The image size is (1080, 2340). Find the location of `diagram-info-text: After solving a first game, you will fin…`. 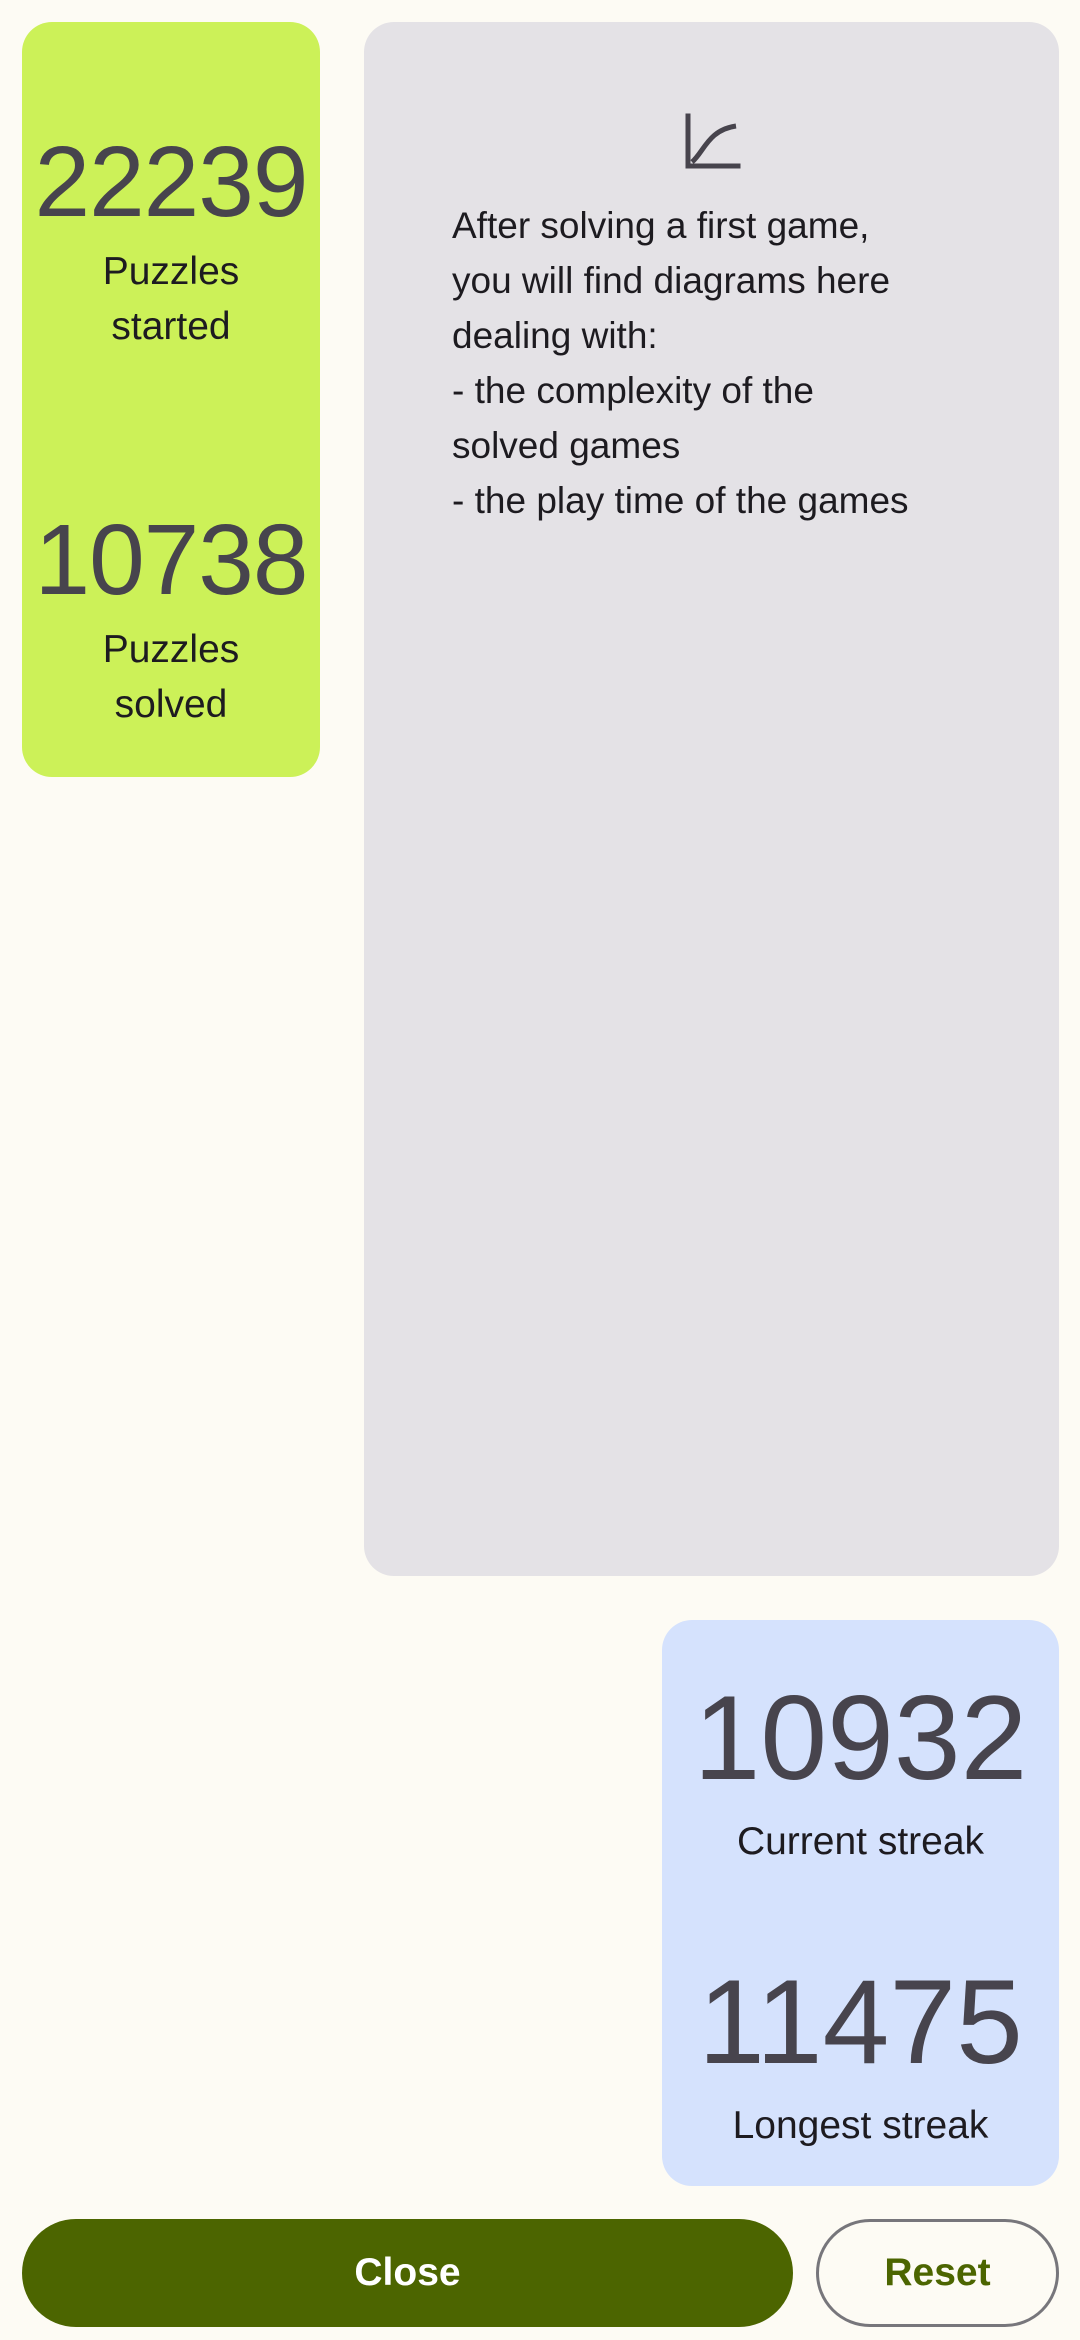

diagram-info-text: After solving a first game, you will fin… is located at coordinates (732, 363).